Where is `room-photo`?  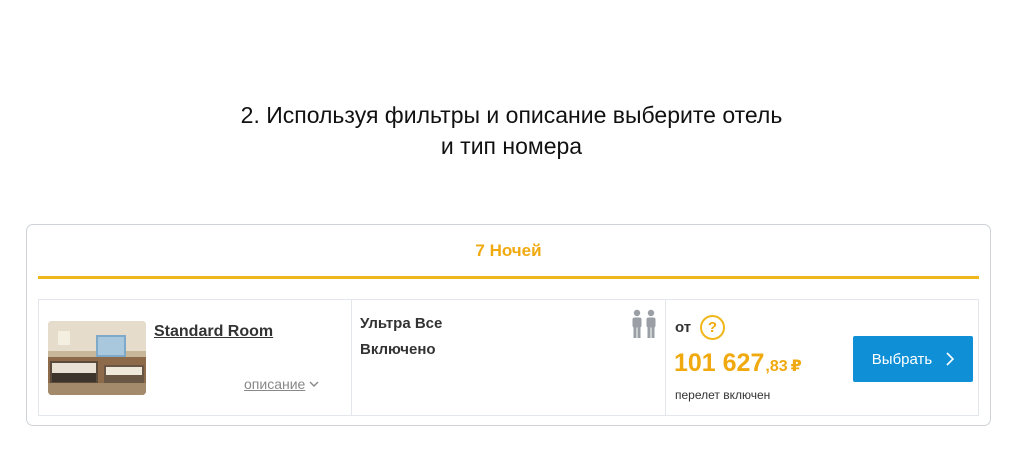 room-photo is located at coordinates (97, 358).